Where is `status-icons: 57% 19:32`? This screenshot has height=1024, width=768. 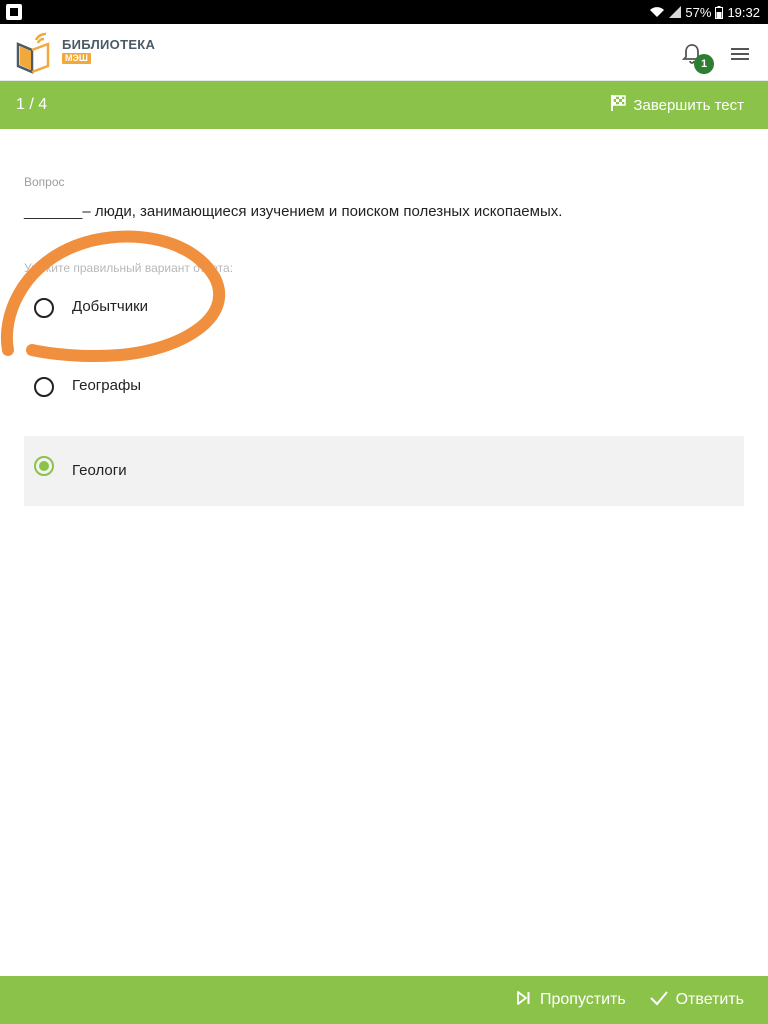 status-icons: 57% 19:32 is located at coordinates (704, 12).